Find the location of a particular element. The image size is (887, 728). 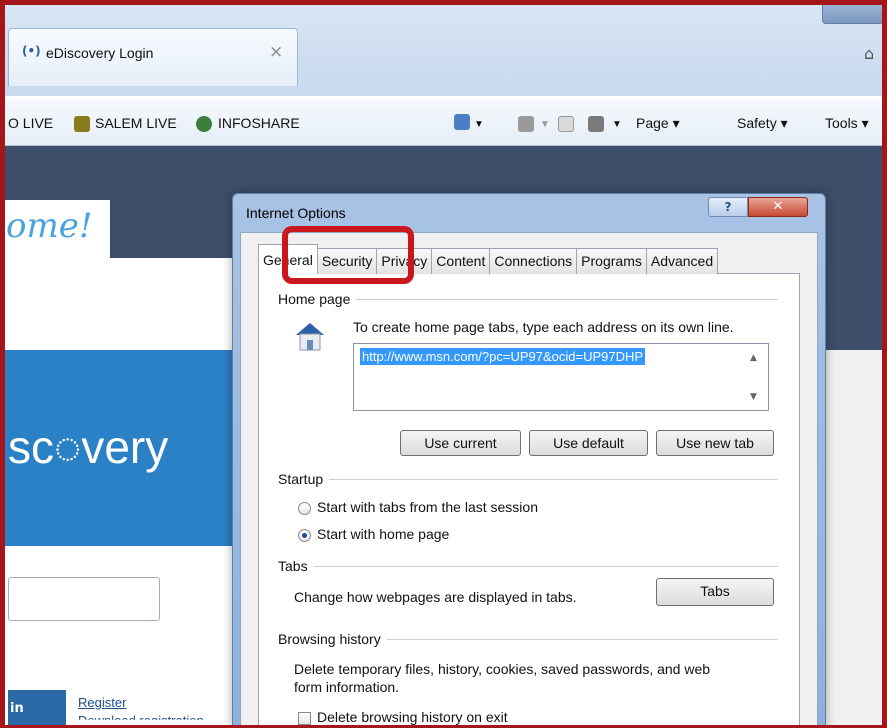

option-home-page: Start with home page is located at coordinates (383, 534).